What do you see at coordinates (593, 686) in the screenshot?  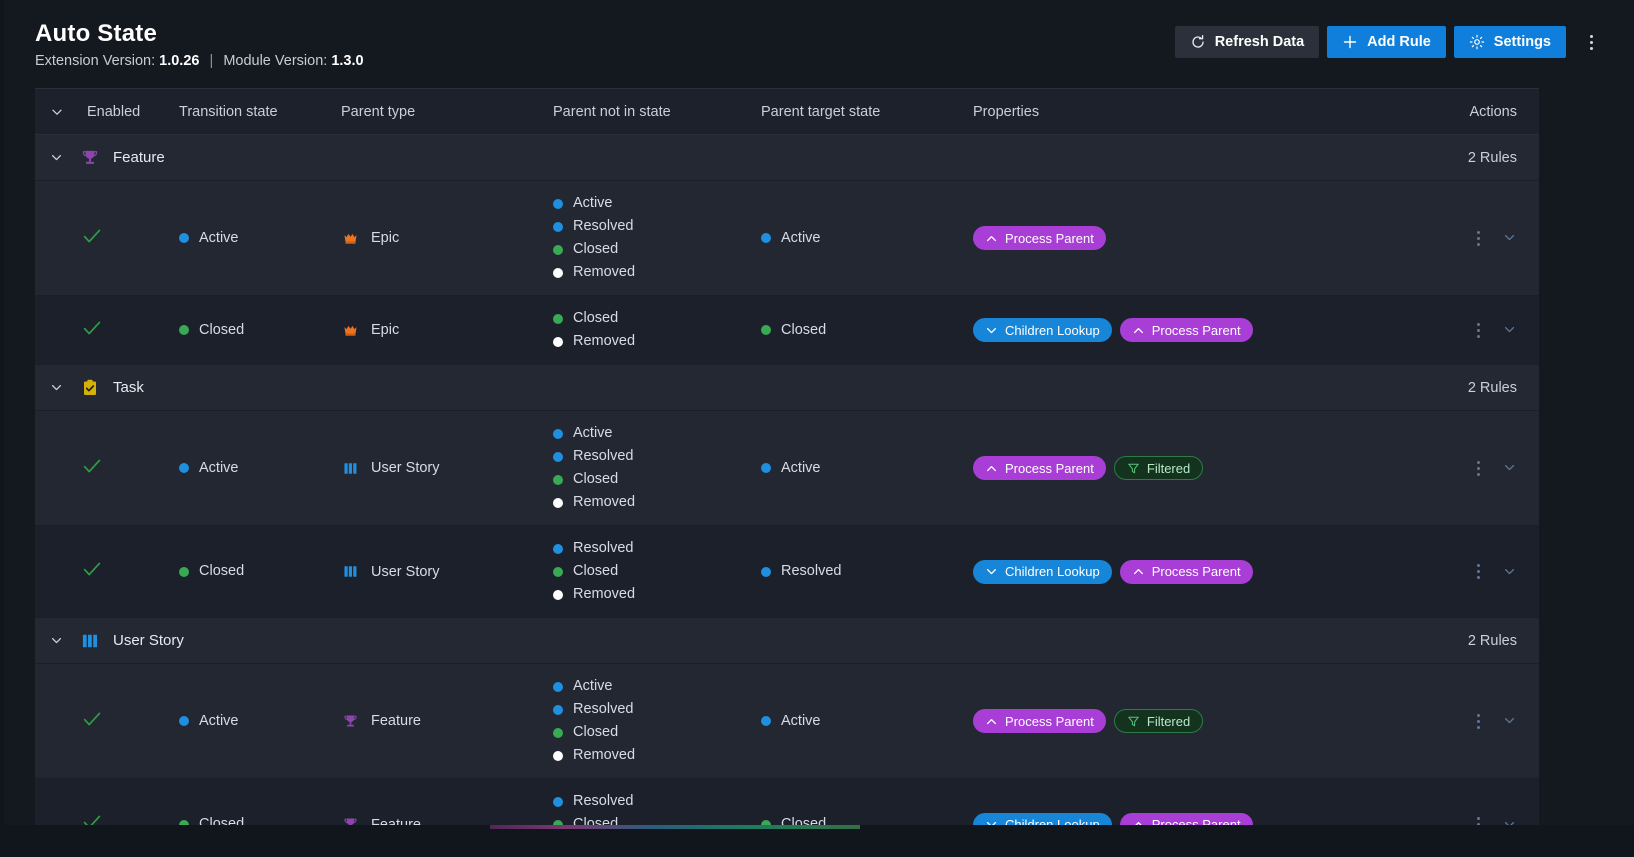 I see `state-label: Active` at bounding box center [593, 686].